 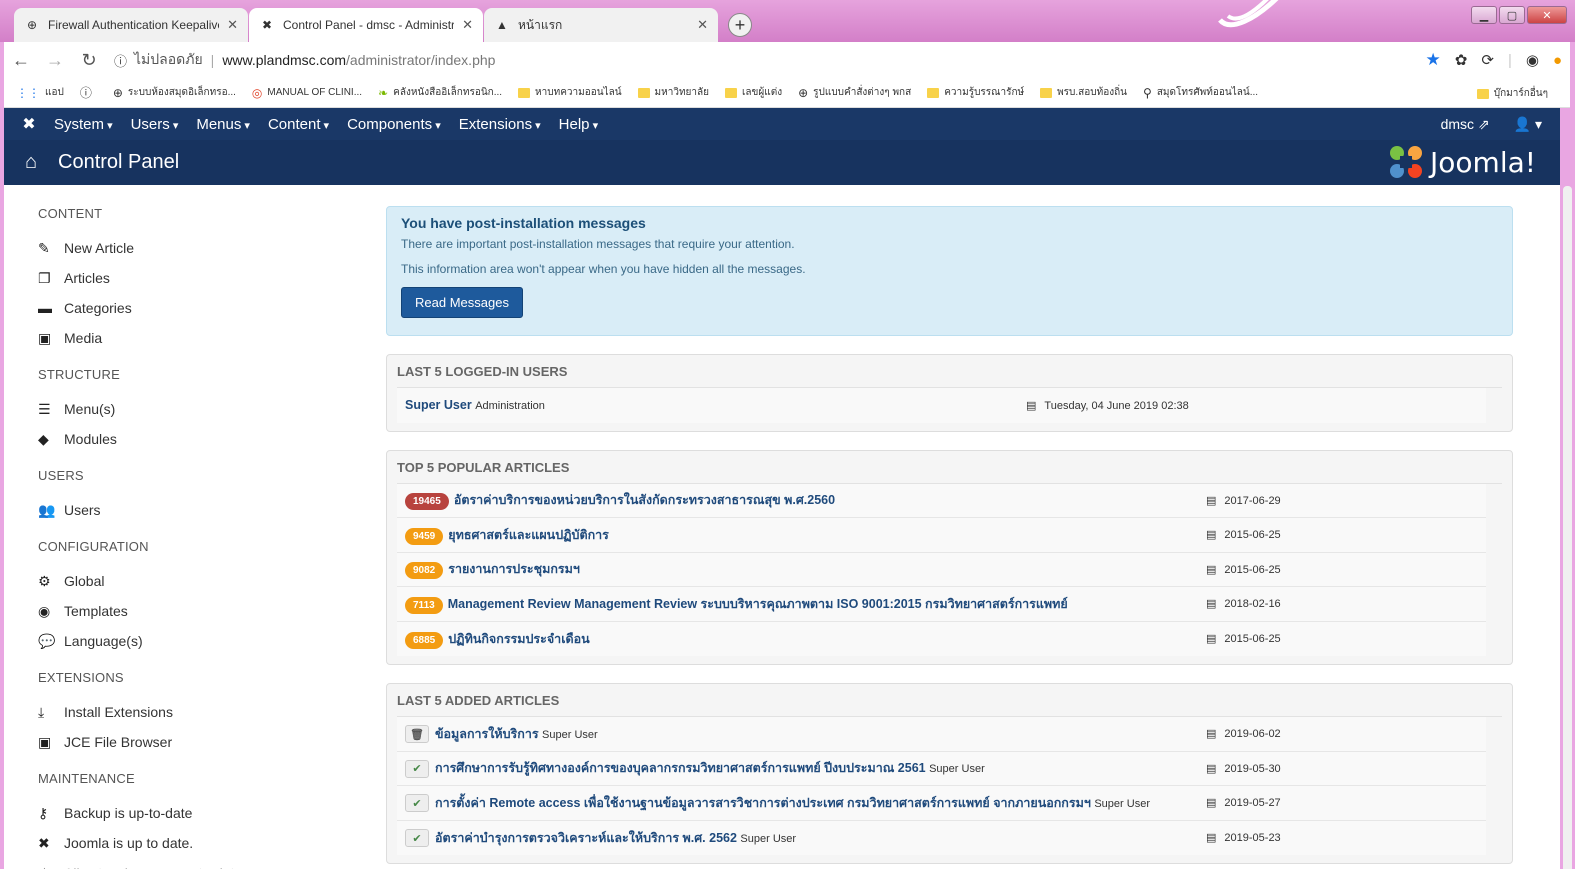 What do you see at coordinates (1532, 60) in the screenshot?
I see `profile-icon: ◉` at bounding box center [1532, 60].